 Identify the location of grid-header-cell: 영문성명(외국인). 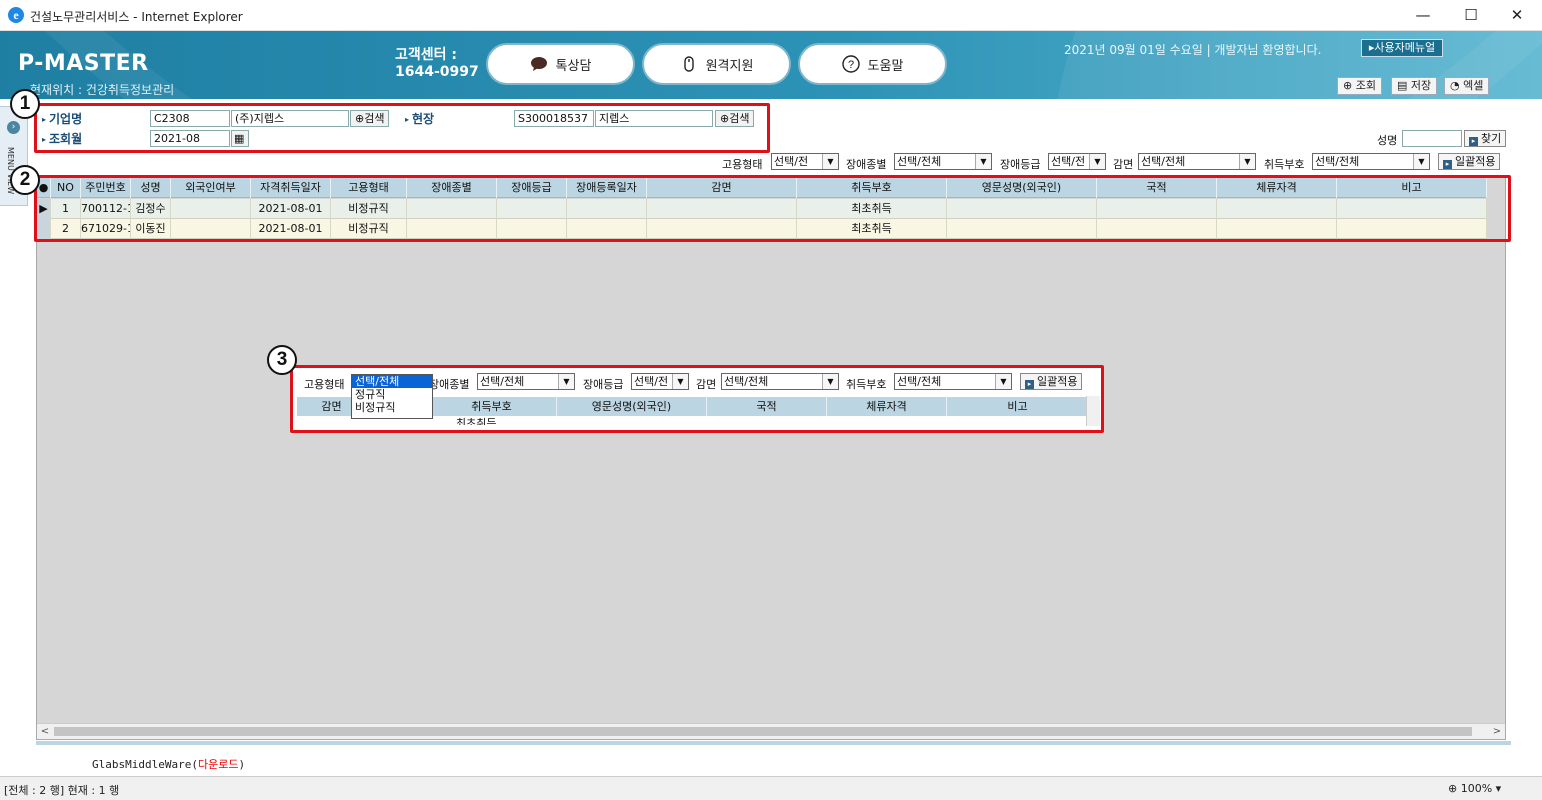
(1022, 187).